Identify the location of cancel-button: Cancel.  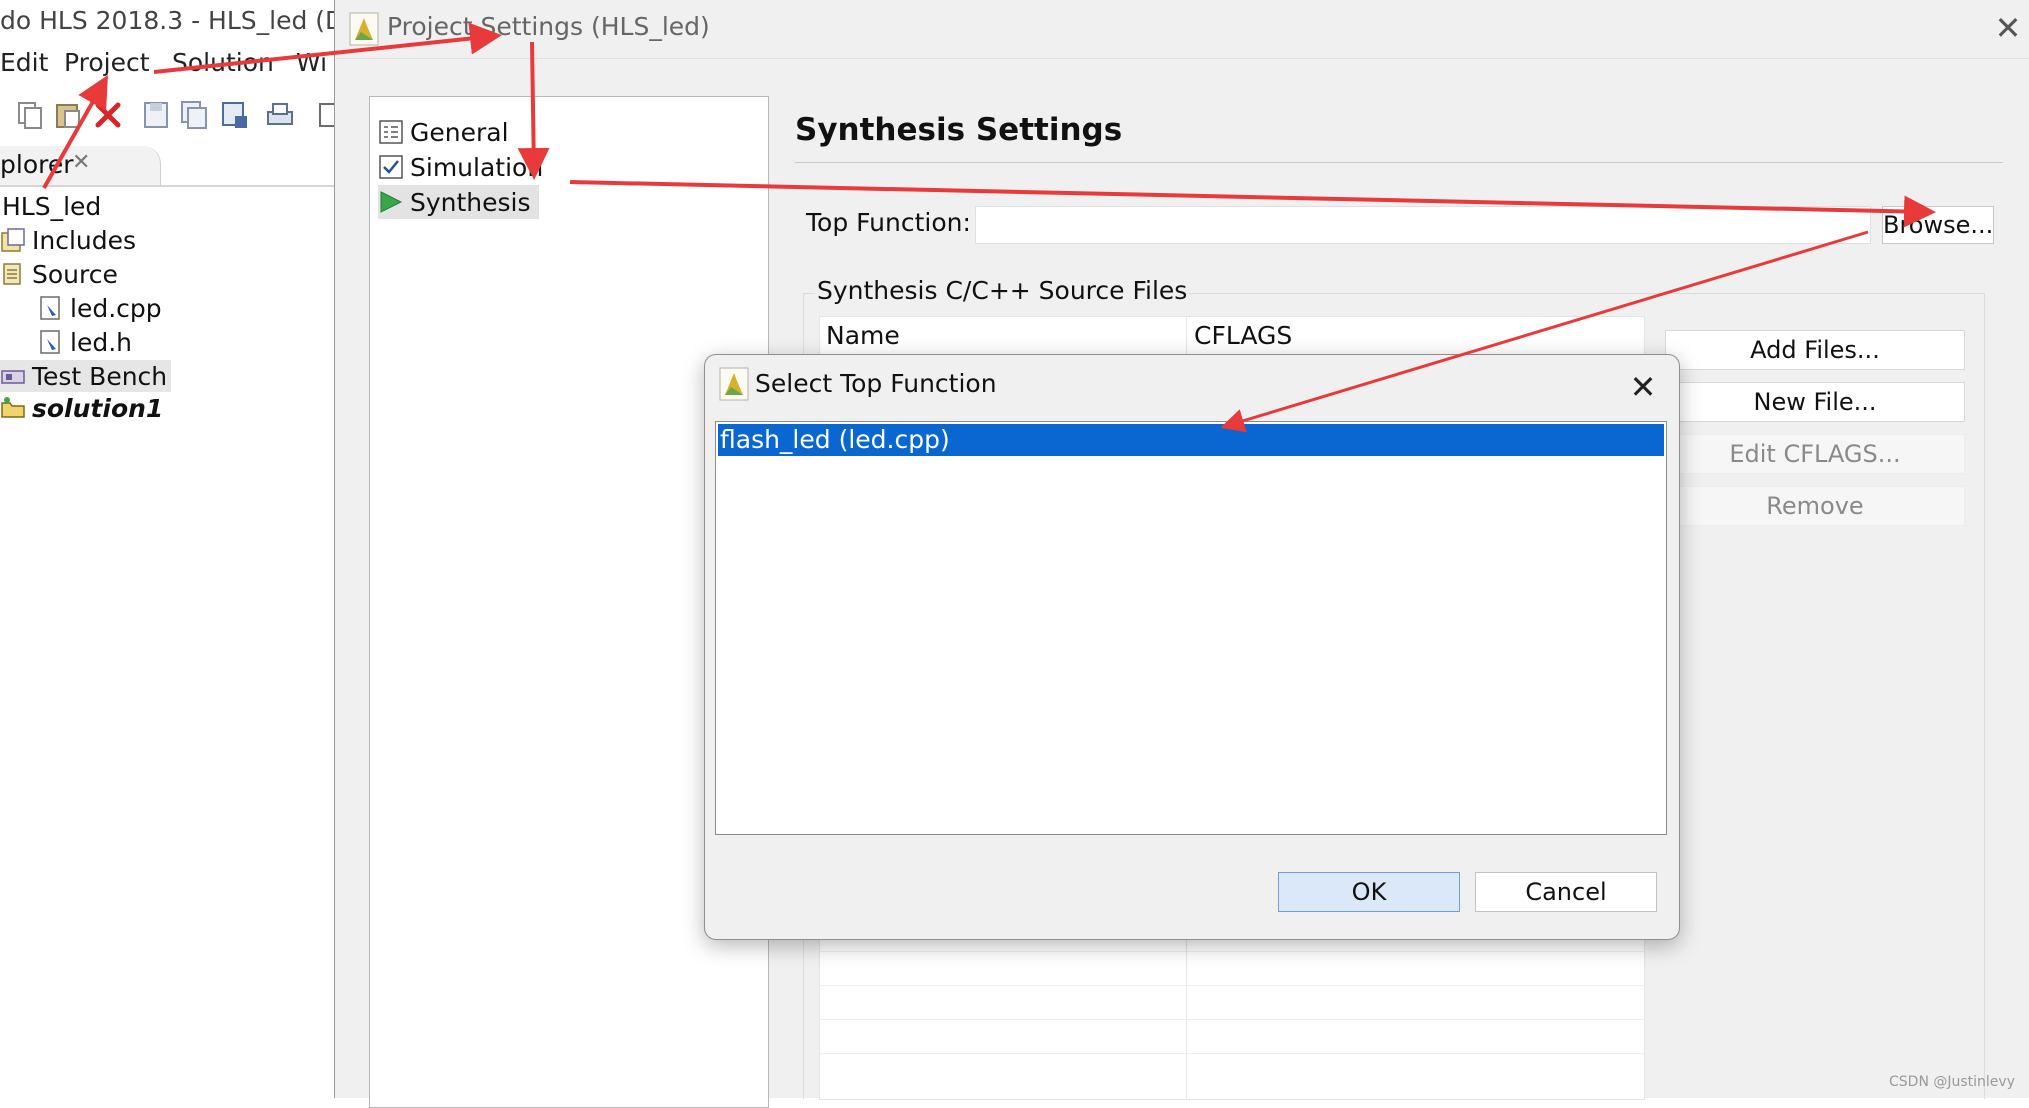
(1566, 892).